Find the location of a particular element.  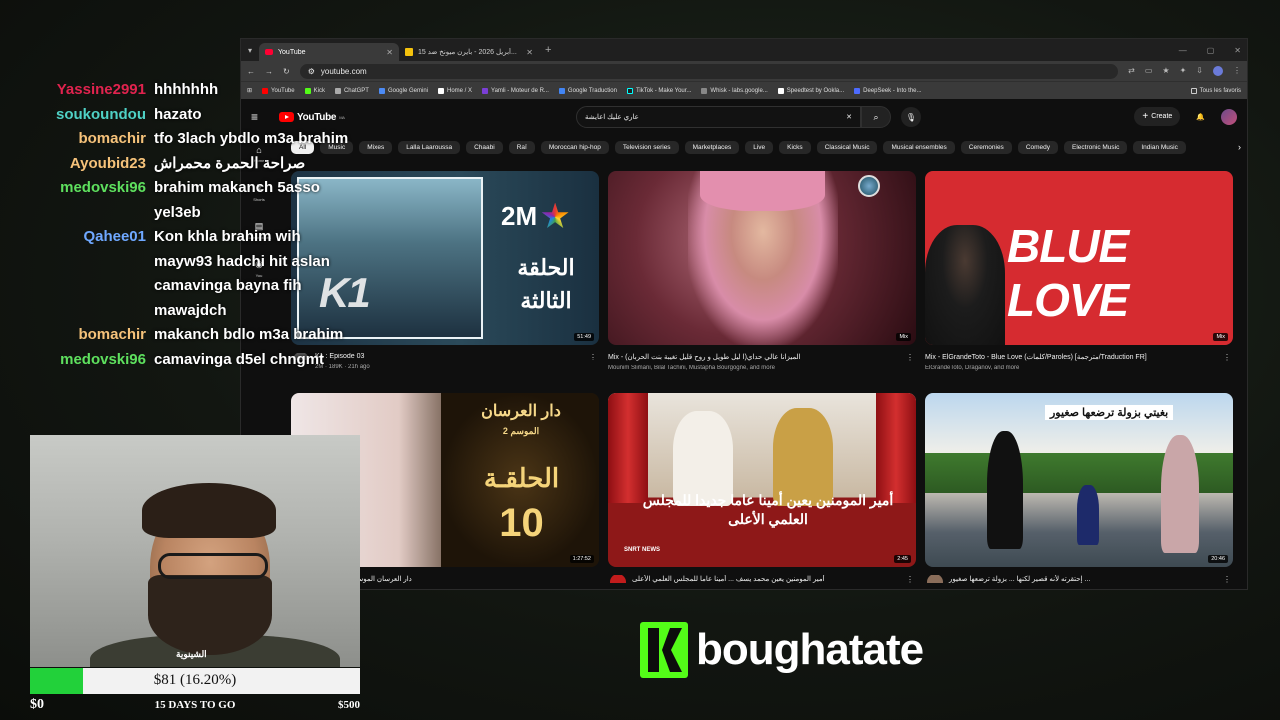

forward-icon: → is located at coordinates (269, 71).